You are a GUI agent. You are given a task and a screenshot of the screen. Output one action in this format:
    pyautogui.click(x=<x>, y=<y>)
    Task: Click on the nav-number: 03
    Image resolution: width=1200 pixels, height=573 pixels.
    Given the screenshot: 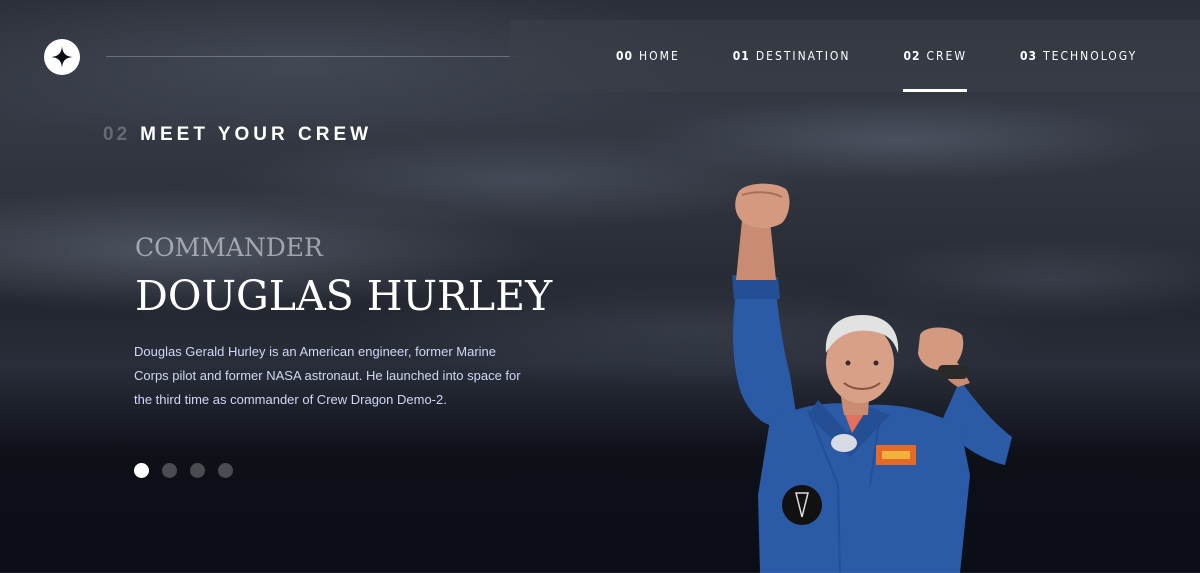 What is the action you would take?
    pyautogui.click(x=1029, y=56)
    